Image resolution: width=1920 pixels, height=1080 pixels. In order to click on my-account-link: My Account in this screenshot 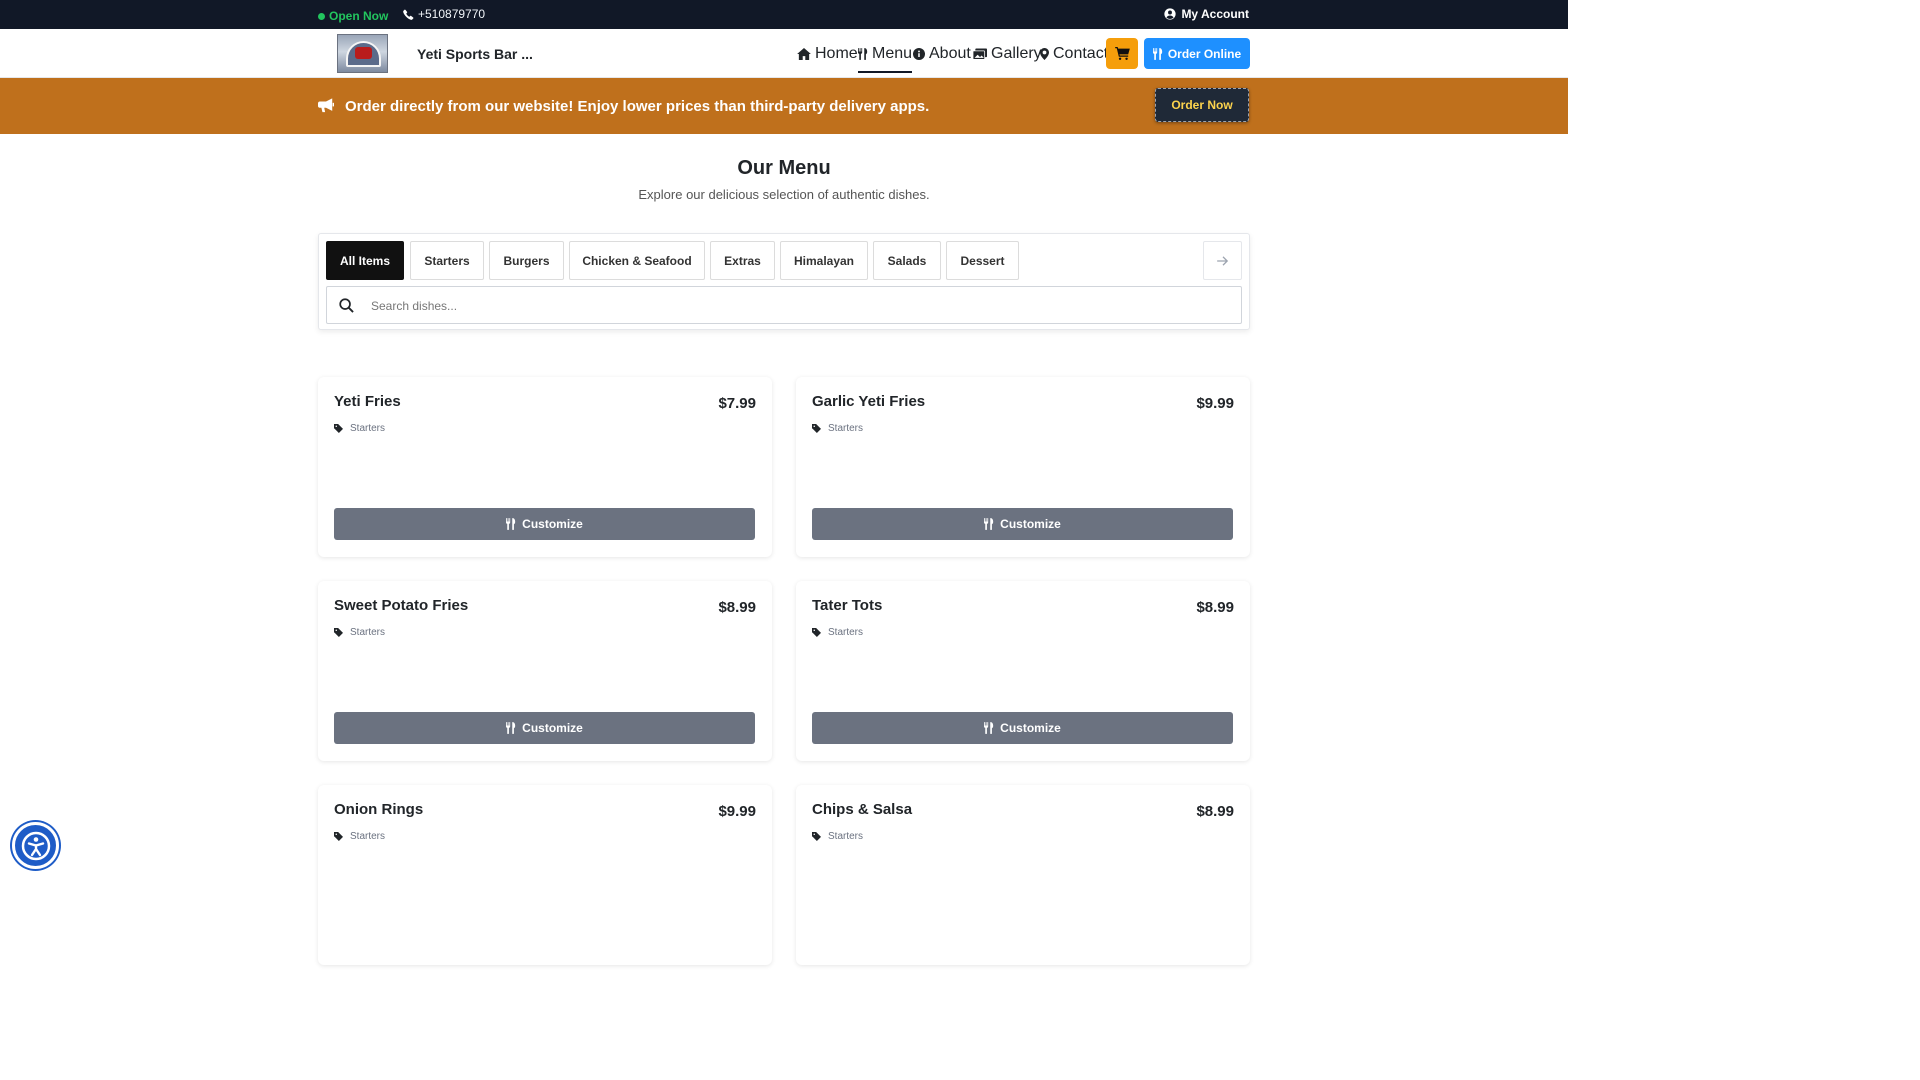, I will do `click(1206, 14)`.